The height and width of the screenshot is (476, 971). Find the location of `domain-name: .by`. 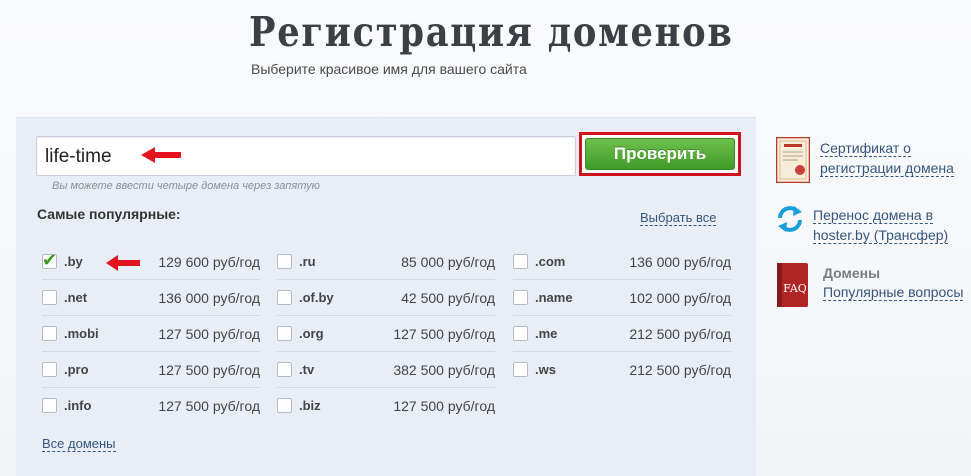

domain-name: .by is located at coordinates (73, 261).